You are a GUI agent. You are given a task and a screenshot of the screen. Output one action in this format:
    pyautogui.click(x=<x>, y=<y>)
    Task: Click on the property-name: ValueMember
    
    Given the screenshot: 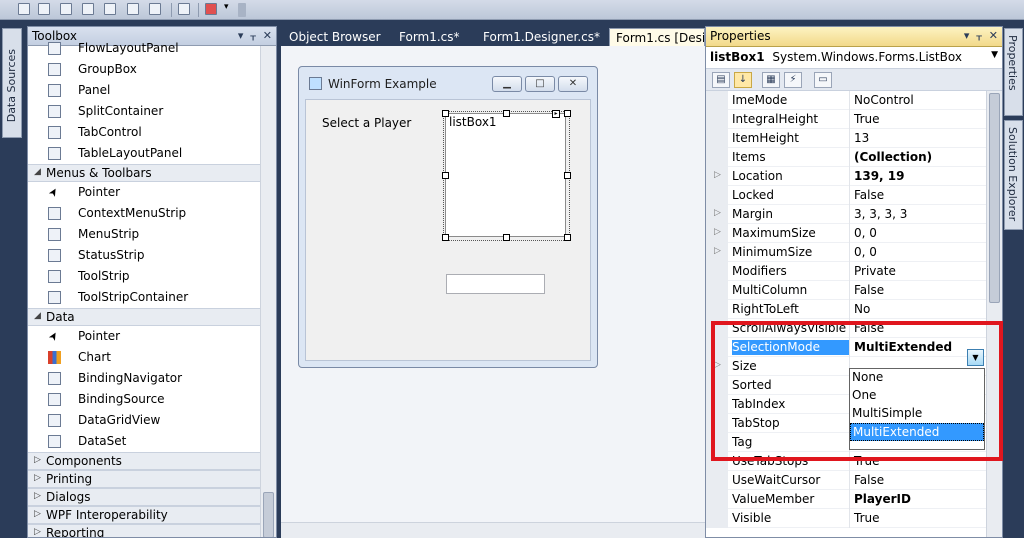 What is the action you would take?
    pyautogui.click(x=791, y=499)
    